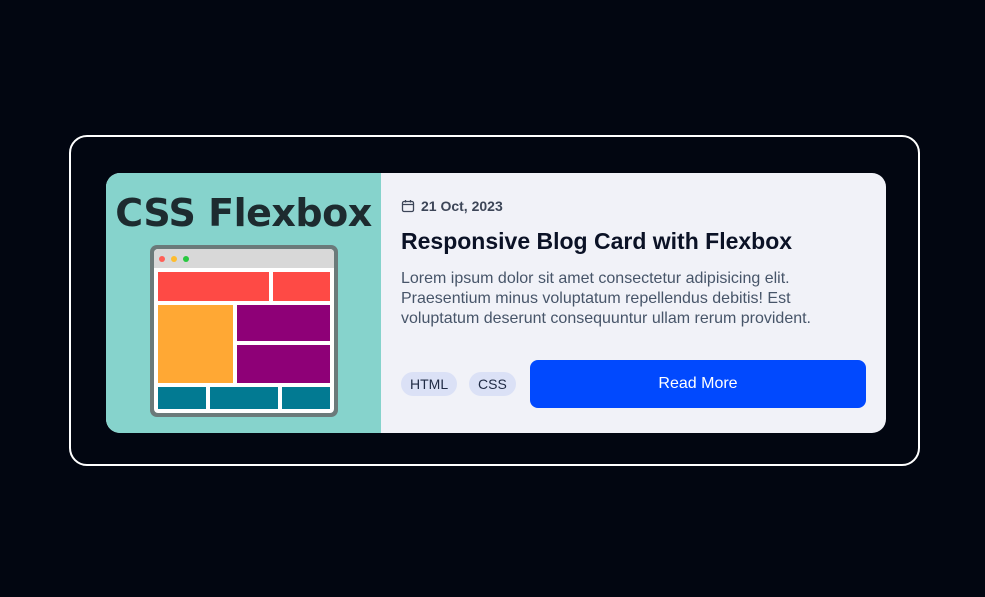  What do you see at coordinates (301, 286) in the screenshot?
I see `layout-nav-block` at bounding box center [301, 286].